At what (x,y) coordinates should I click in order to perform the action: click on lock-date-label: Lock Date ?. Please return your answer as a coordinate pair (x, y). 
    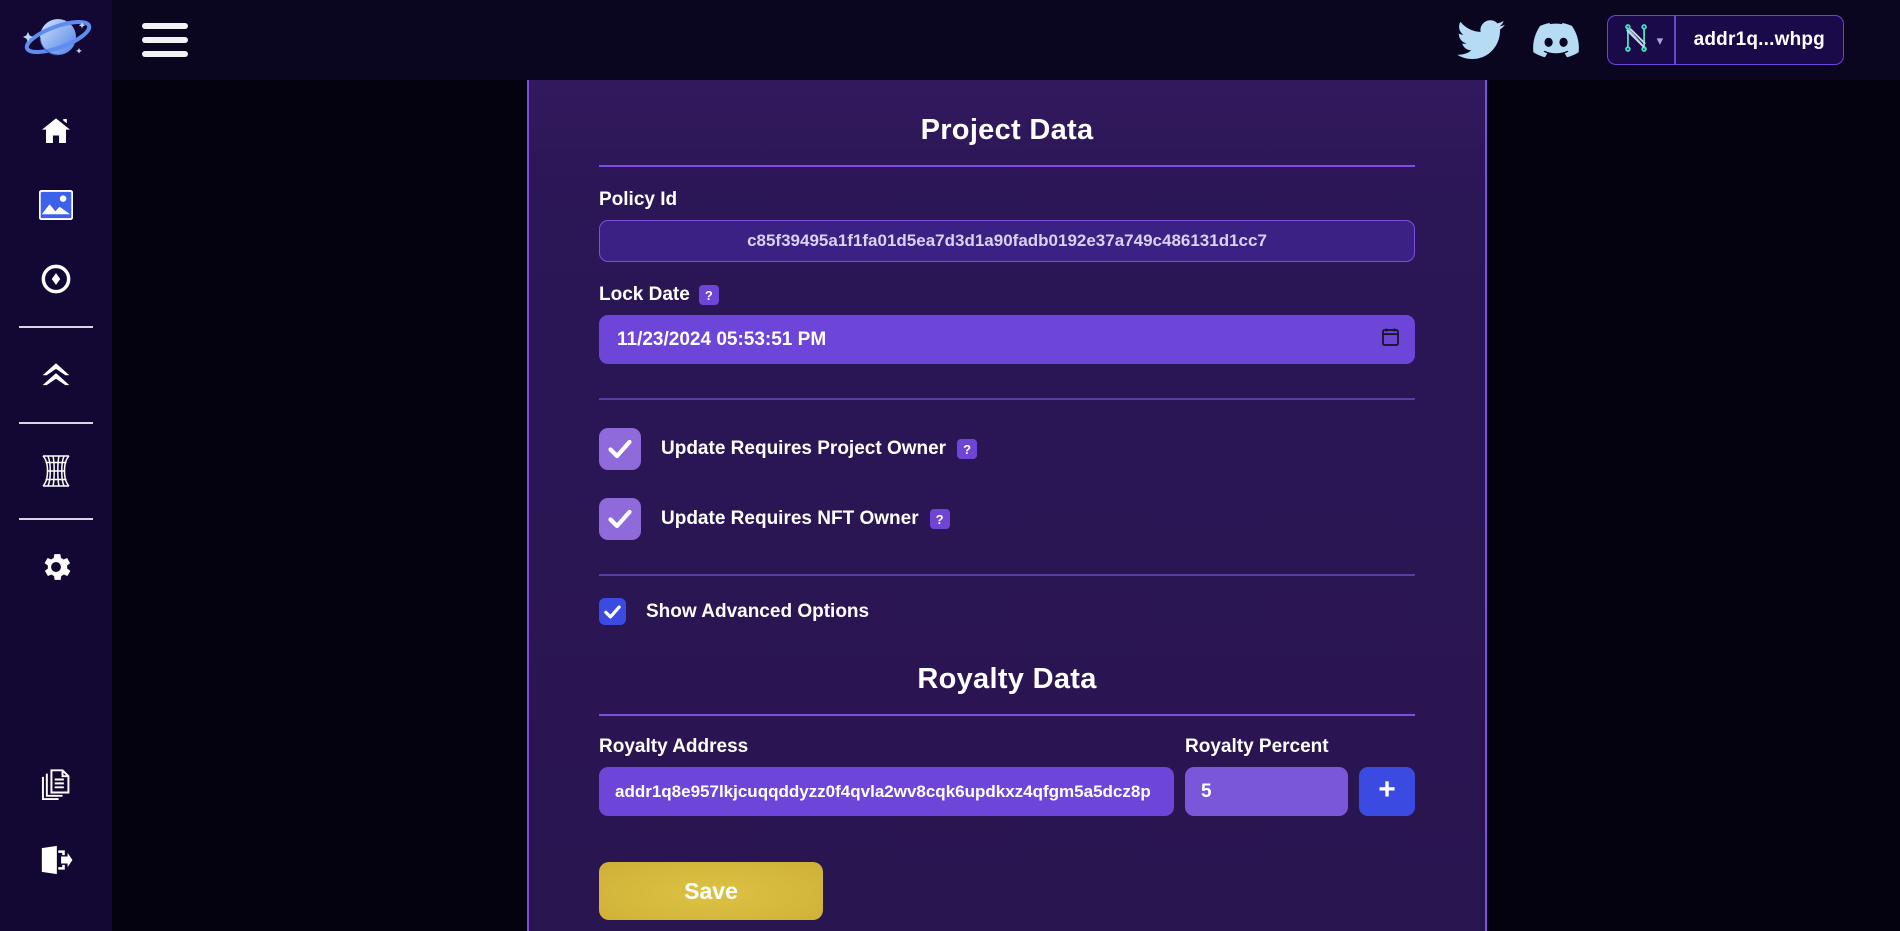
    Looking at the image, I should click on (1007, 295).